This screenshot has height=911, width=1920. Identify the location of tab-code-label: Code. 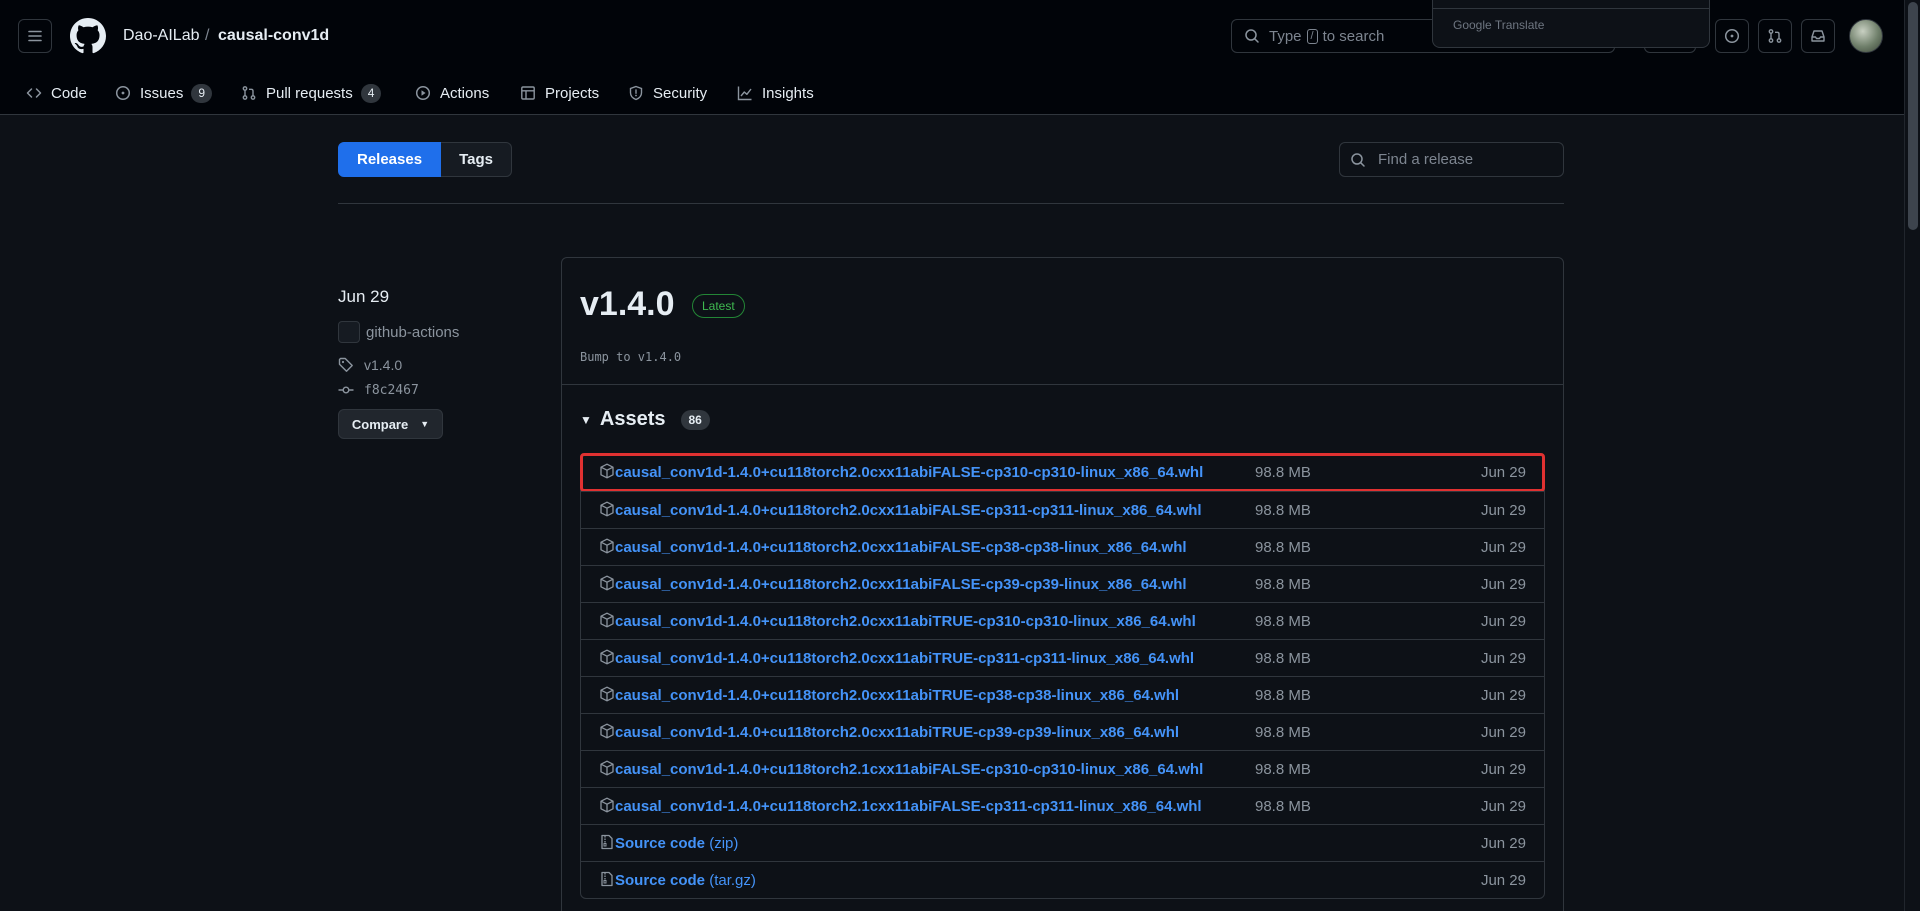
(69, 93).